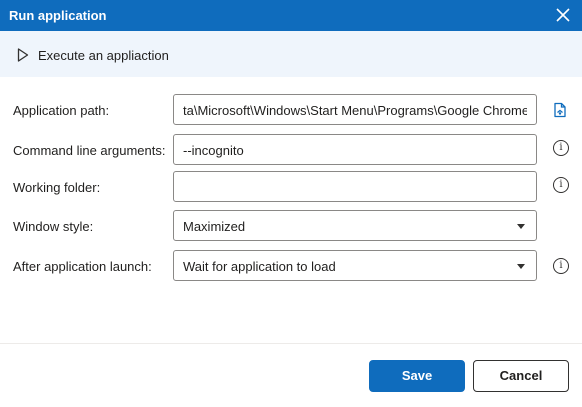 The height and width of the screenshot is (407, 582). I want to click on window-style-label: Window style:, so click(53, 226).